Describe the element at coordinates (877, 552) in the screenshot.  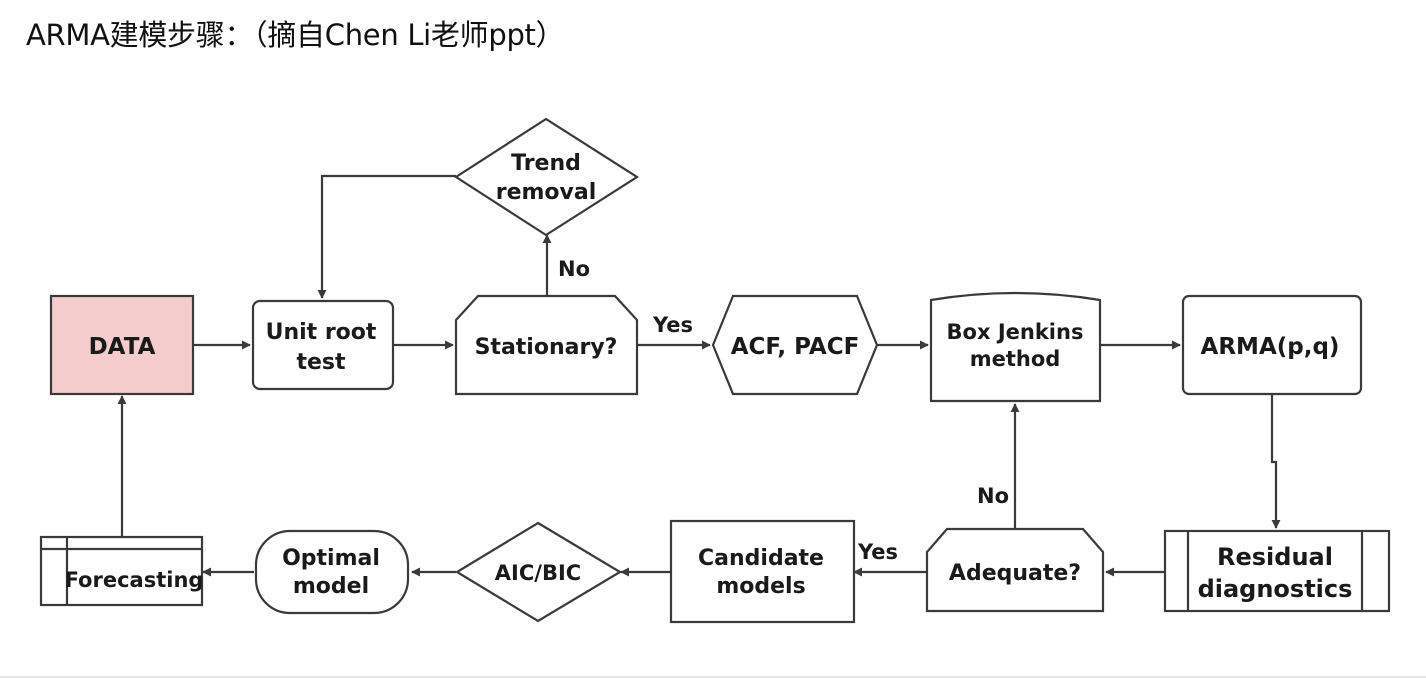
I see `edge-label-adequate-yes: Yes` at that location.